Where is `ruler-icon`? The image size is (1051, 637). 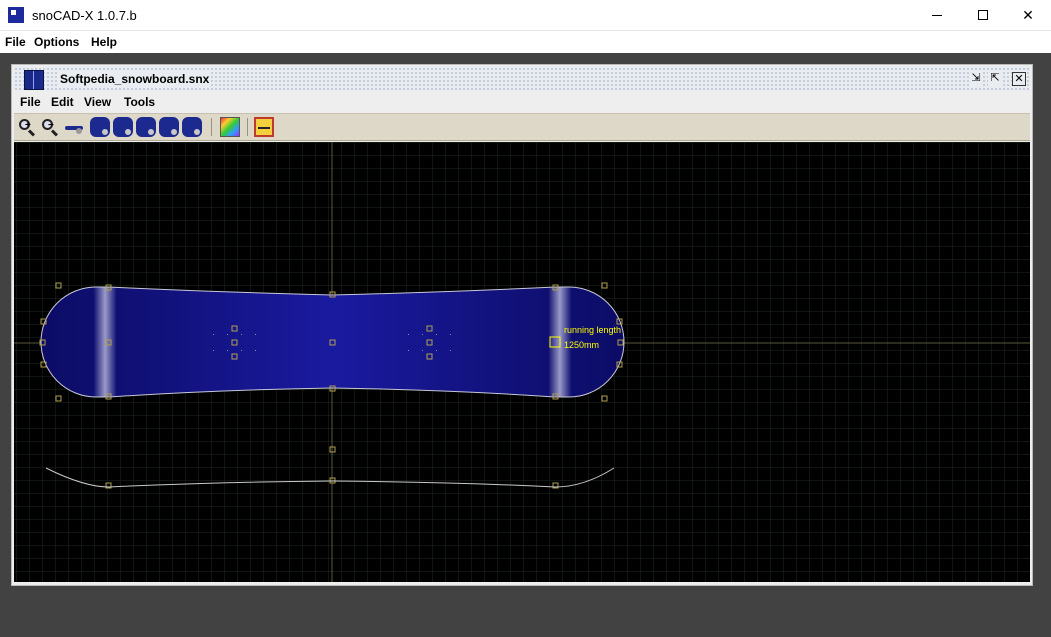
ruler-icon is located at coordinates (264, 127).